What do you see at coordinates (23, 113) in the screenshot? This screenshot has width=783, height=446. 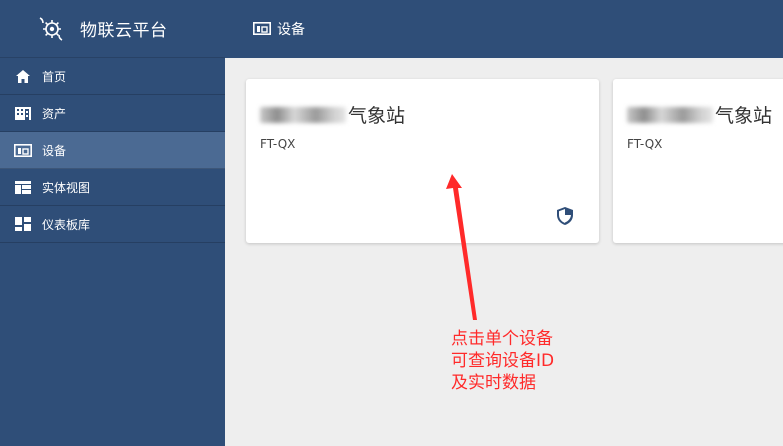 I see `building-icon` at bounding box center [23, 113].